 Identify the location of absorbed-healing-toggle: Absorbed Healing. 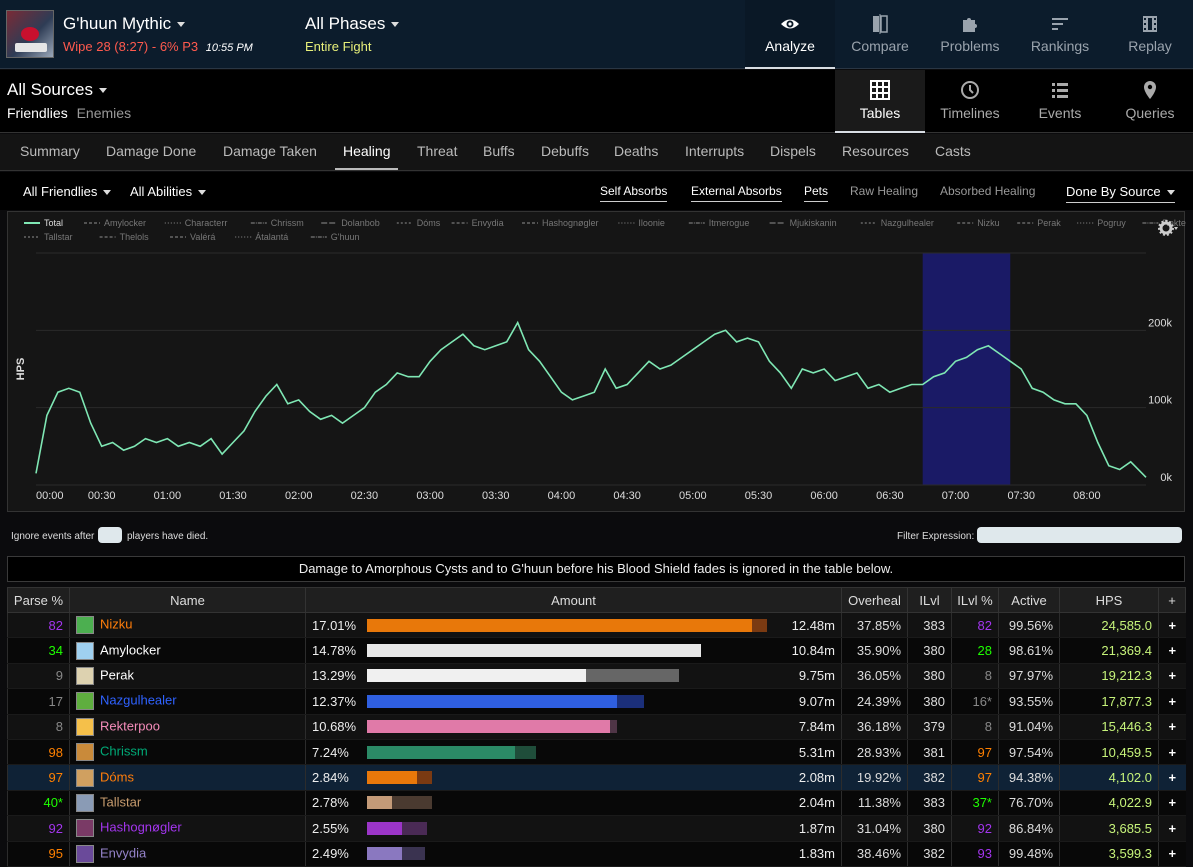
(987, 191).